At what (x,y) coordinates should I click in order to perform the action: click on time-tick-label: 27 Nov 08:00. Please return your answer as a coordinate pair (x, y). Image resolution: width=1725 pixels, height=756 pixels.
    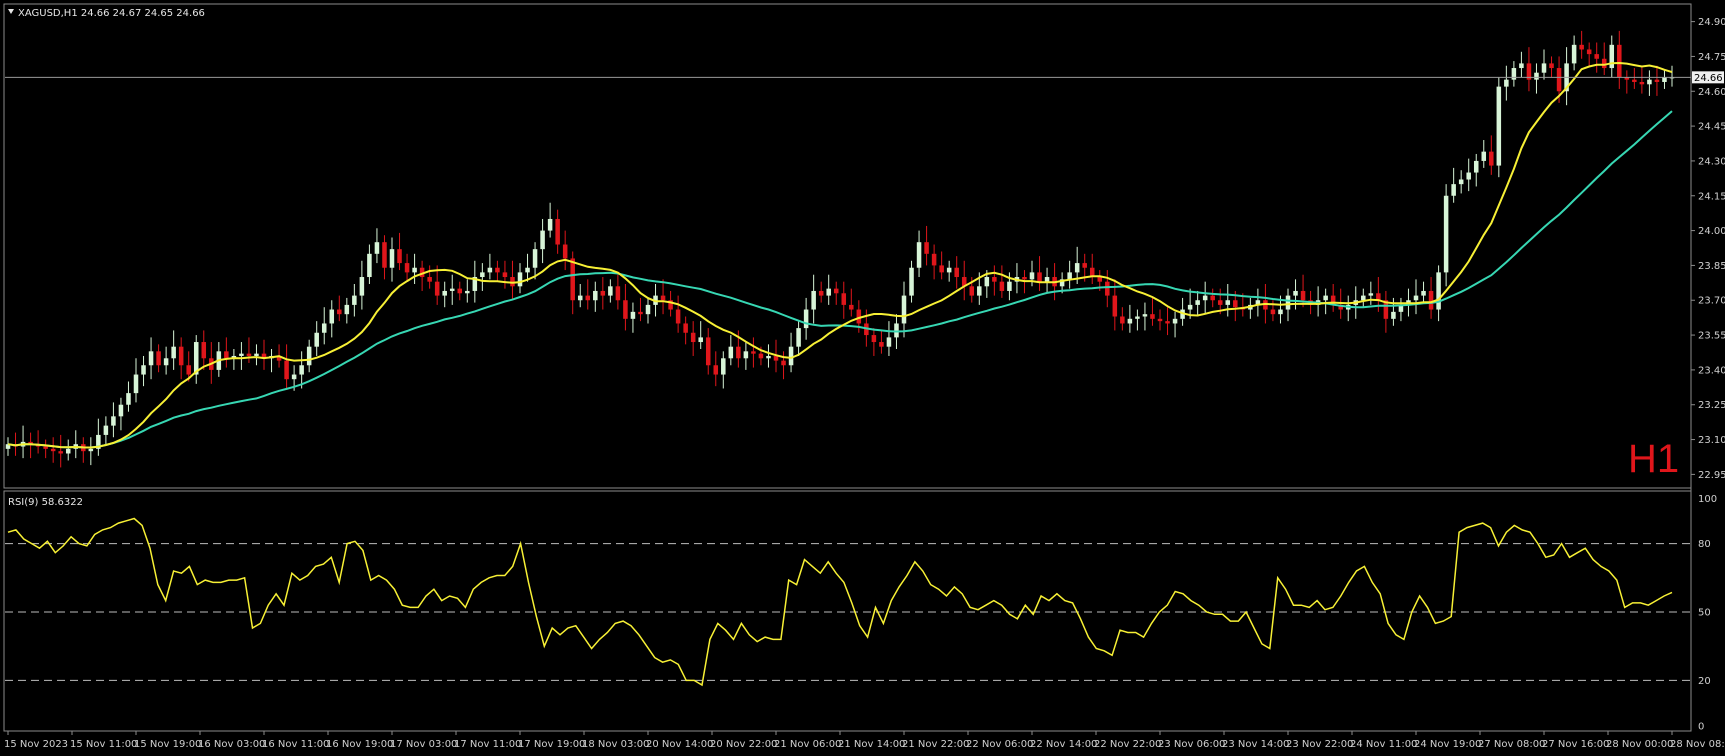
    Looking at the image, I should click on (1511, 744).